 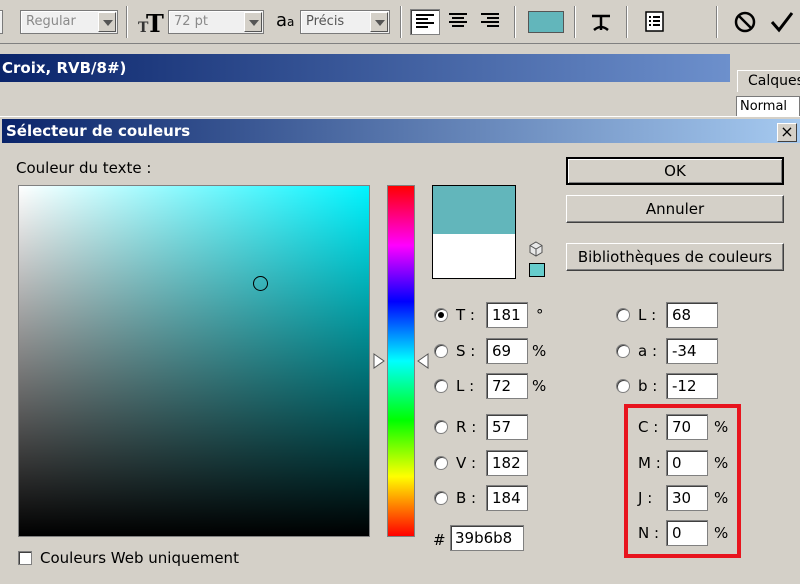 I want to click on lab-a-field: -34, so click(x=692, y=351).